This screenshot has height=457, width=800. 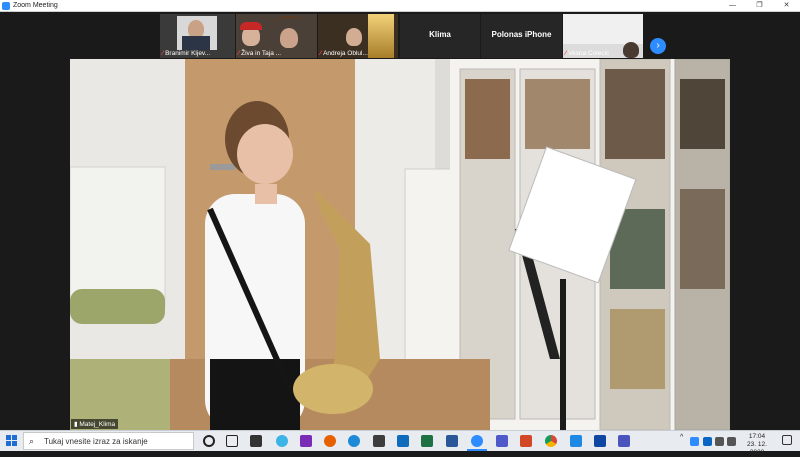 What do you see at coordinates (354, 441) in the screenshot?
I see `edge-icon` at bounding box center [354, 441].